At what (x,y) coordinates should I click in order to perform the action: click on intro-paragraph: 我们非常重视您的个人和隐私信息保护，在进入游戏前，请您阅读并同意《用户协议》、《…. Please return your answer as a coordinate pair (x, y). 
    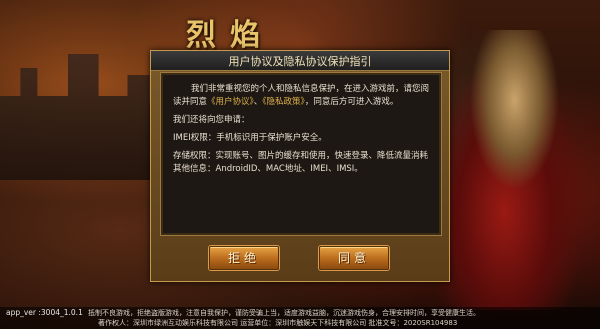
    Looking at the image, I should click on (301, 96).